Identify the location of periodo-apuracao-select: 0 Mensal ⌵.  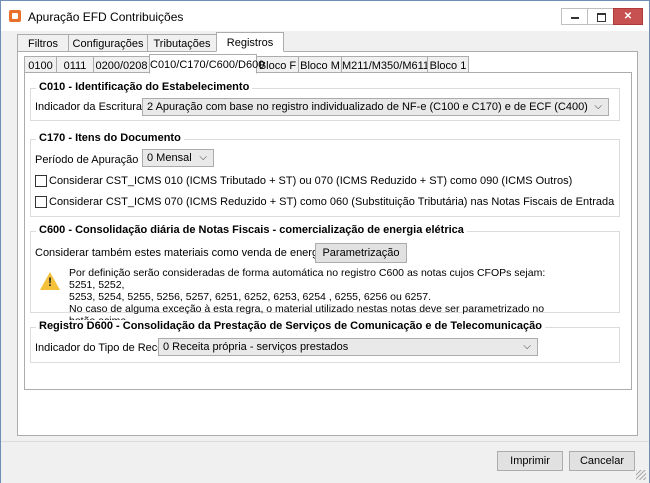
(178, 158).